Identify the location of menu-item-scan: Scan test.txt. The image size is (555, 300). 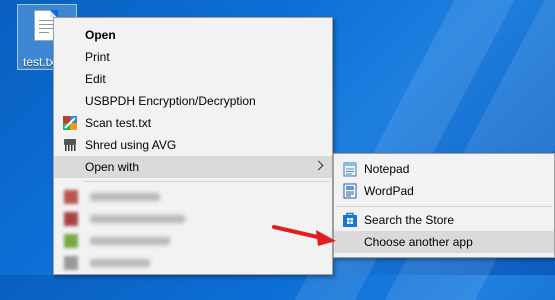
(193, 123).